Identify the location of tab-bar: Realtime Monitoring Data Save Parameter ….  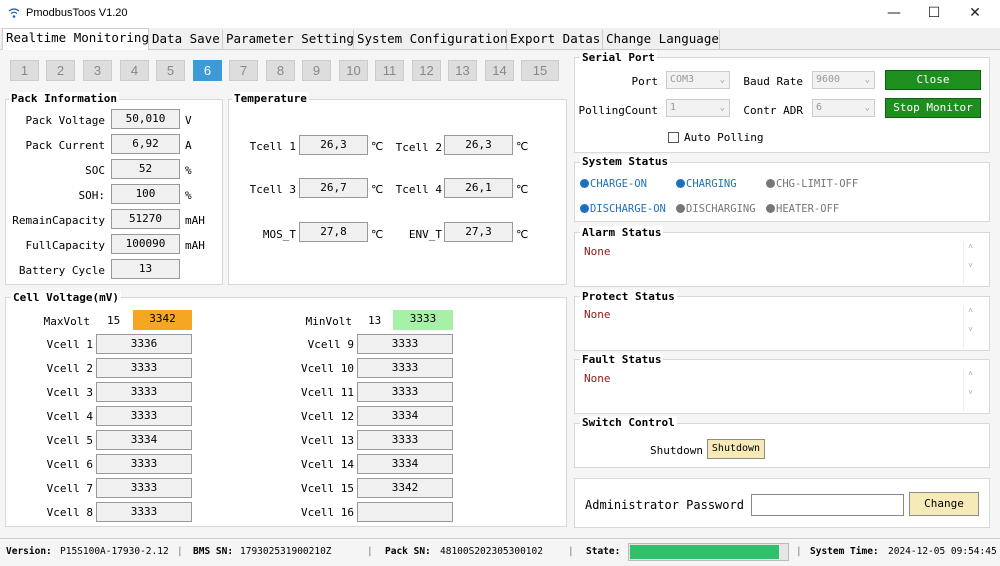
(500, 39).